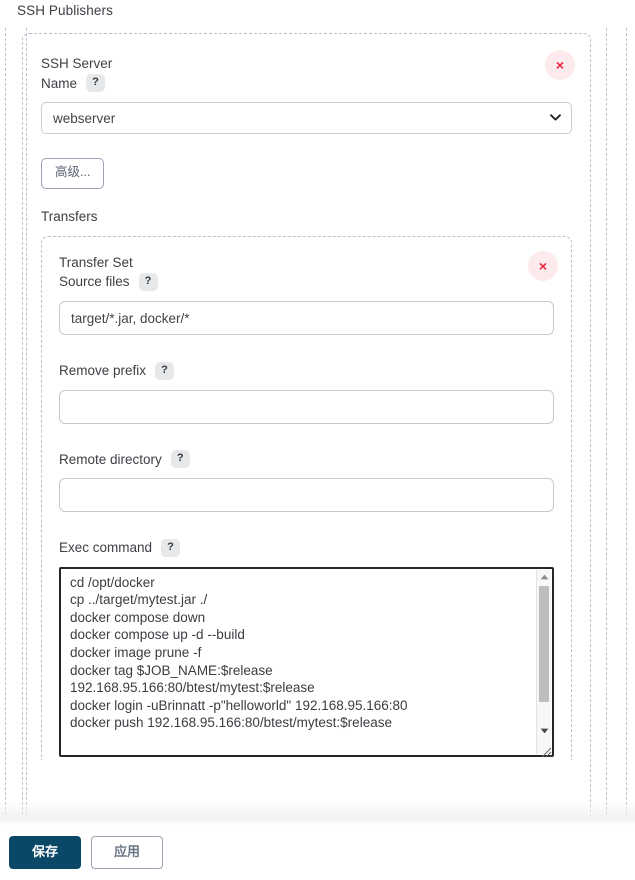 The image size is (635, 880). I want to click on ssh-server-name-label-text-line2: Name, so click(59, 83).